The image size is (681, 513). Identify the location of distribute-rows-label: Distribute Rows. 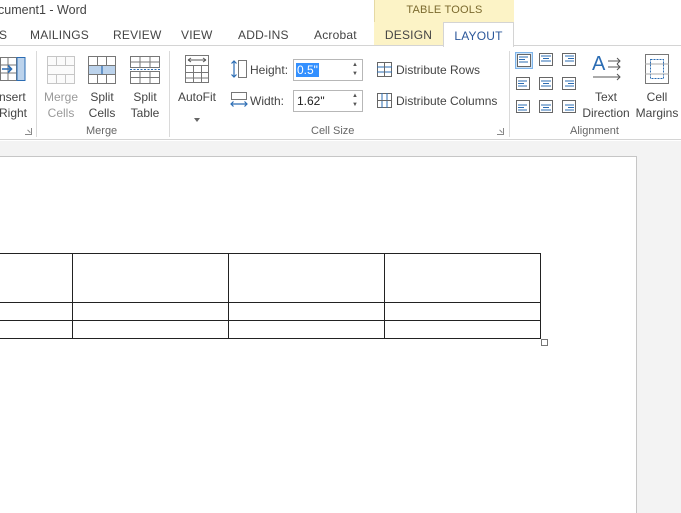
(438, 70).